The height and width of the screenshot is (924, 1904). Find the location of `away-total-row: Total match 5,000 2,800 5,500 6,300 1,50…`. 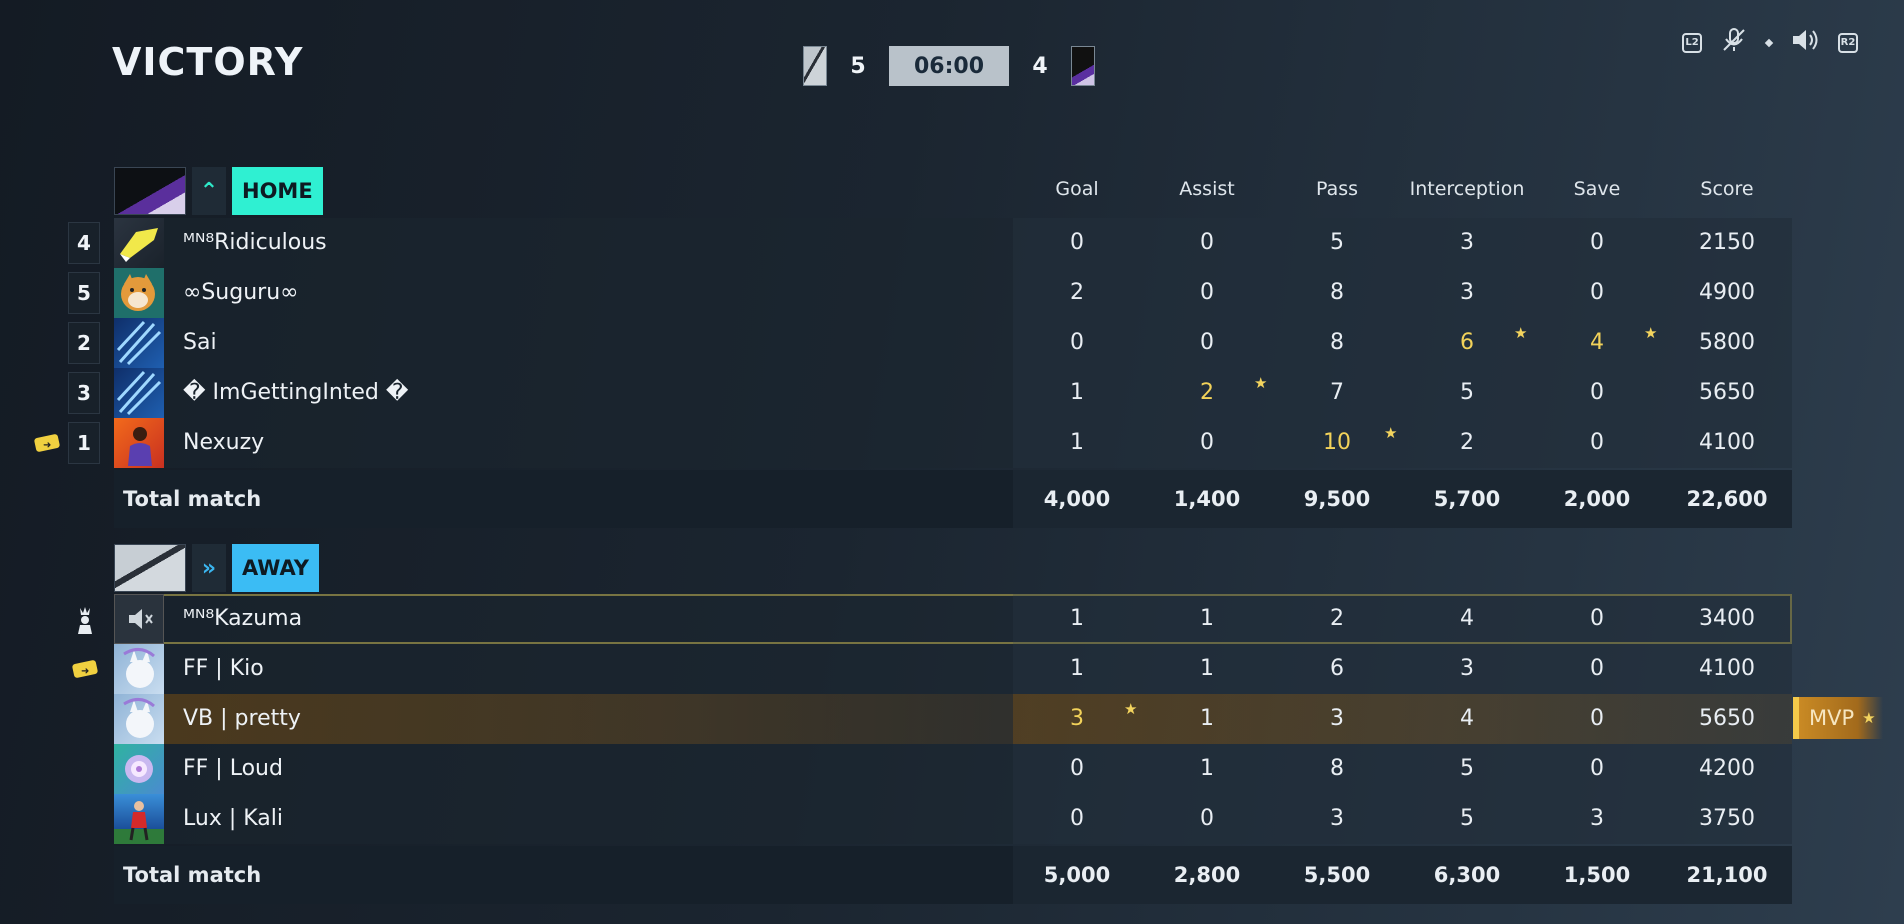

away-total-row: Total match 5,000 2,800 5,500 6,300 1,50… is located at coordinates (953, 875).